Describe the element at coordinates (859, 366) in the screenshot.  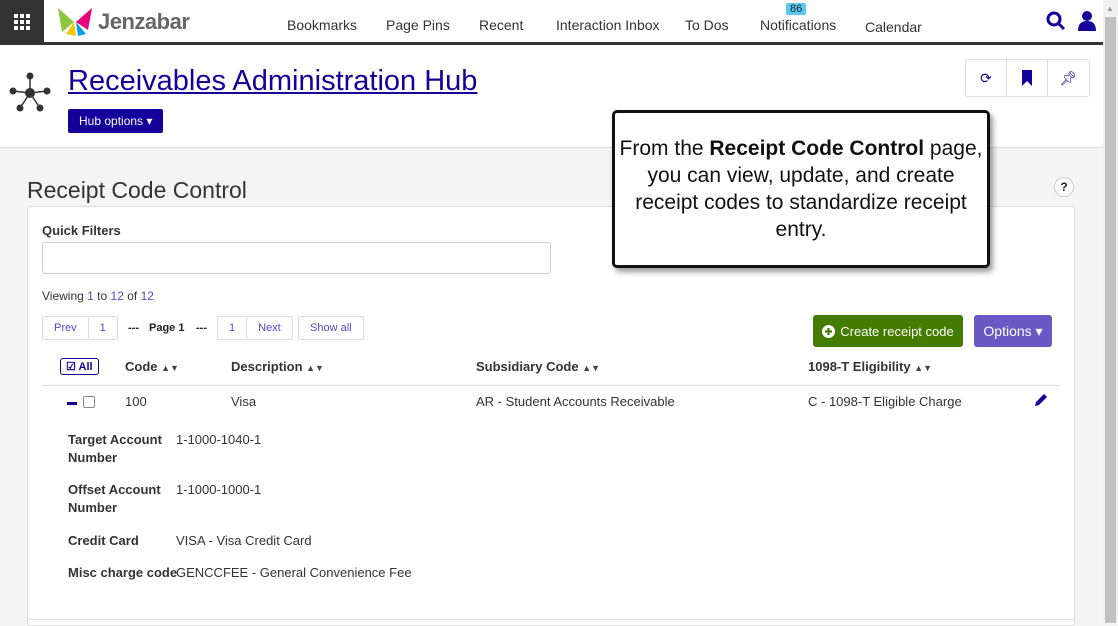
I see `header-label: 1098-T Eligibility` at that location.